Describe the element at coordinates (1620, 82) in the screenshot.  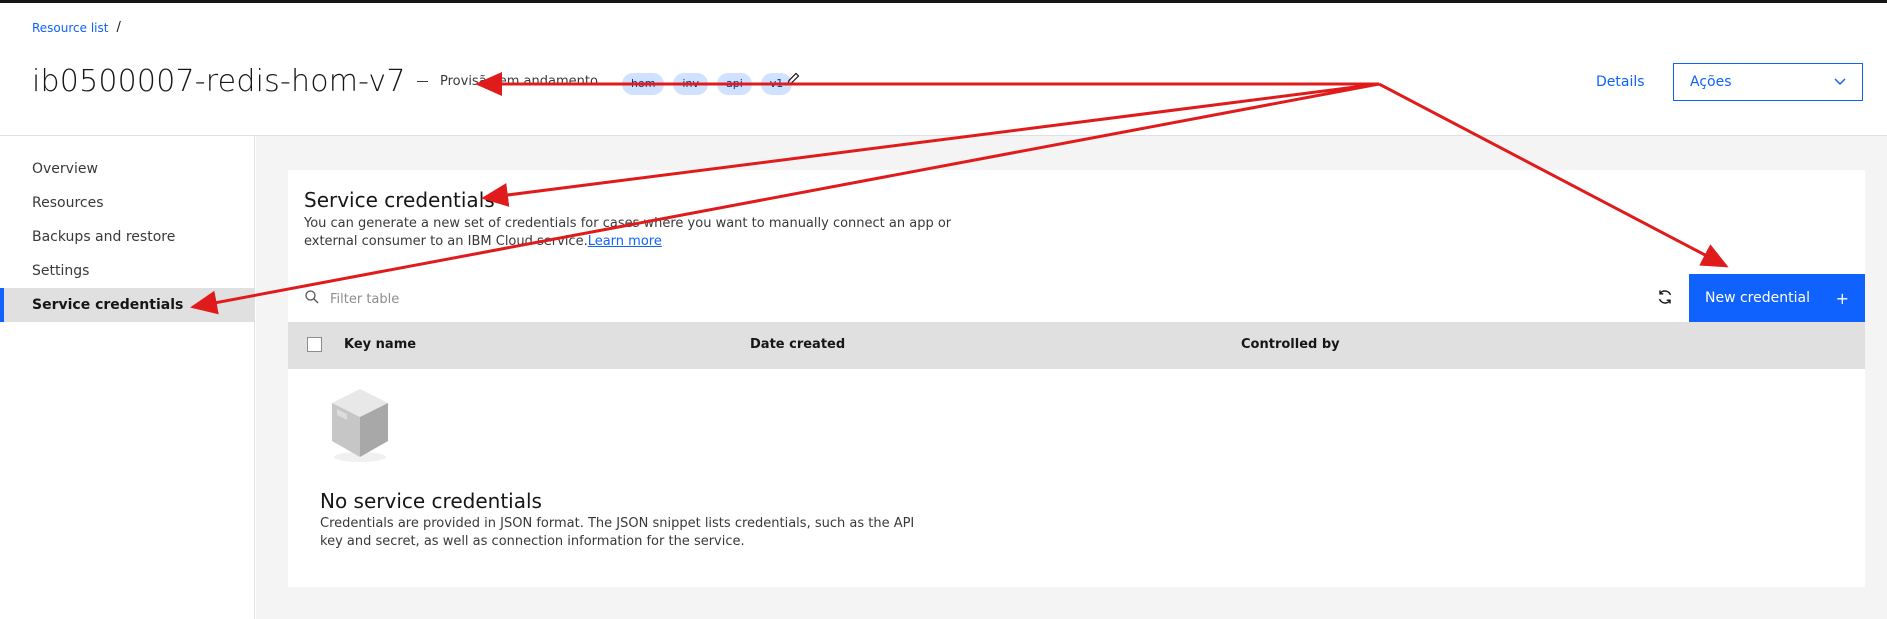
I see `details-link: Details` at that location.